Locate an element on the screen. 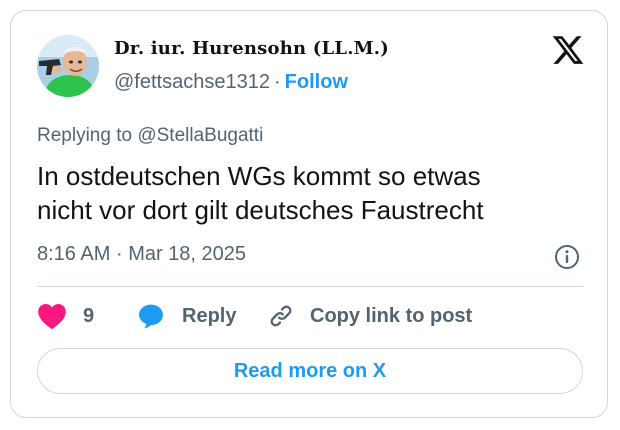 The image size is (620, 430). author-display-name: Dr. iur. Hurensohn (LL.M.) is located at coordinates (251, 48).